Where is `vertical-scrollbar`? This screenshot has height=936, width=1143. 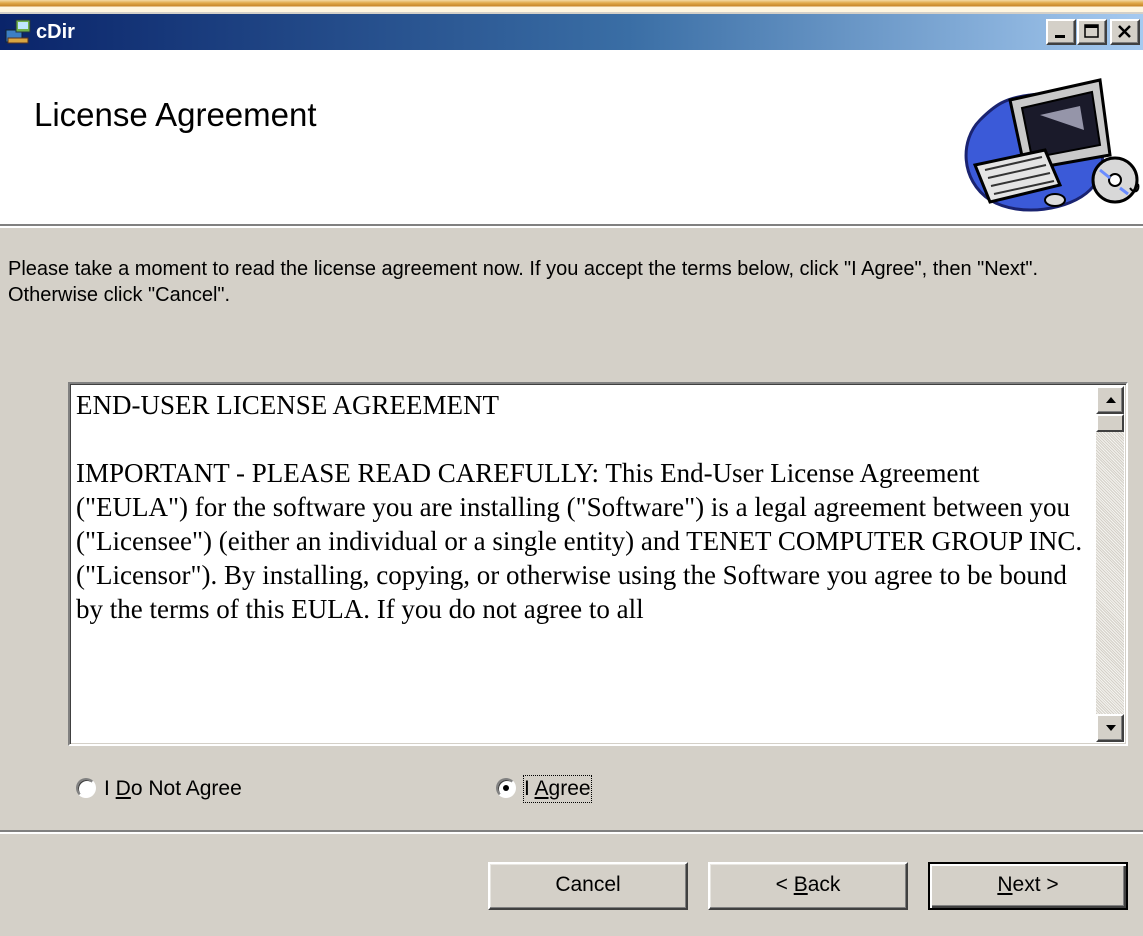 vertical-scrollbar is located at coordinates (1110, 564).